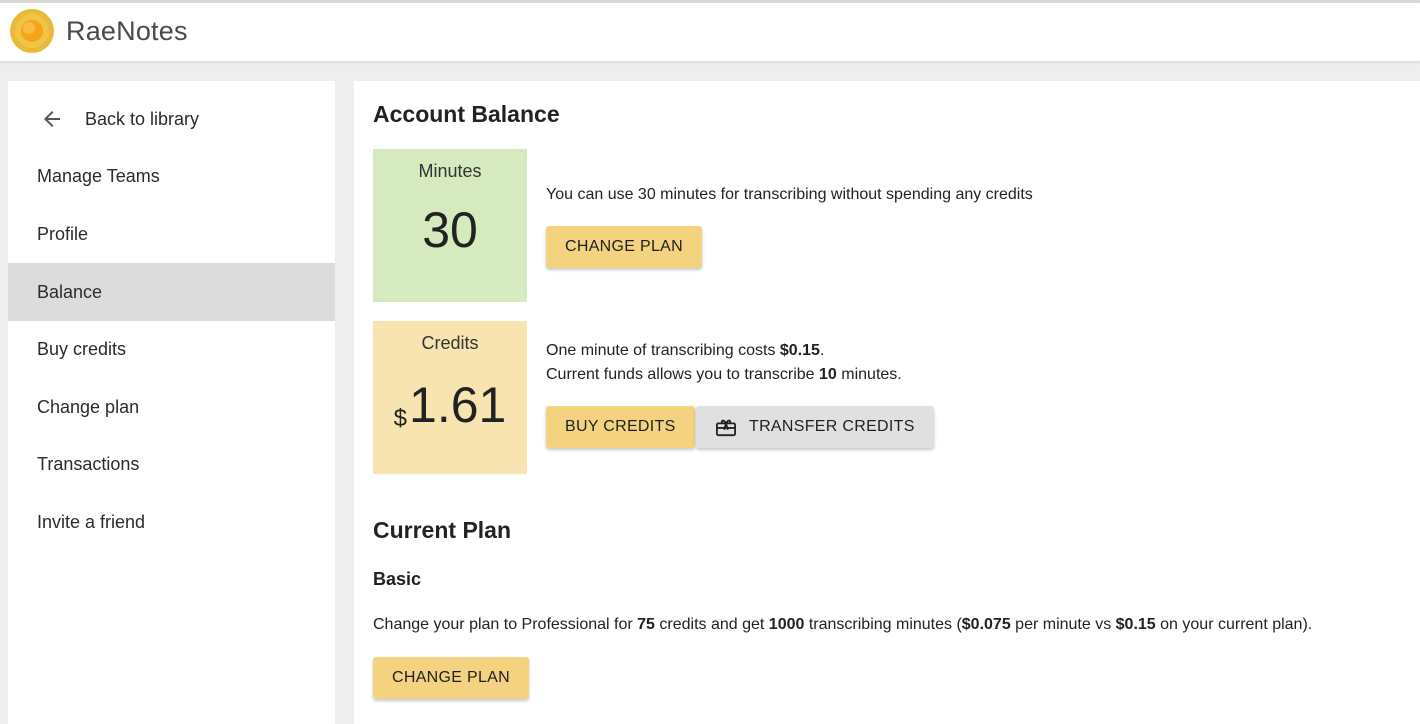 This screenshot has width=1420, height=724. I want to click on transfer-credits-label: TRANSFER CREDITS, so click(832, 426).